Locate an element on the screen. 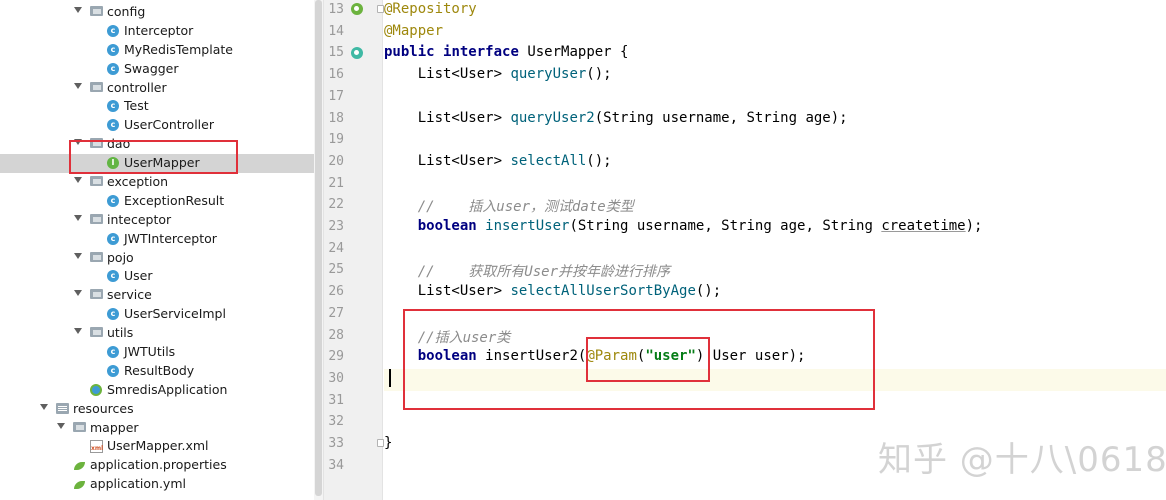 The width and height of the screenshot is (1166, 500). tree-item-jwtutils: c JWTUtils is located at coordinates (157, 352).